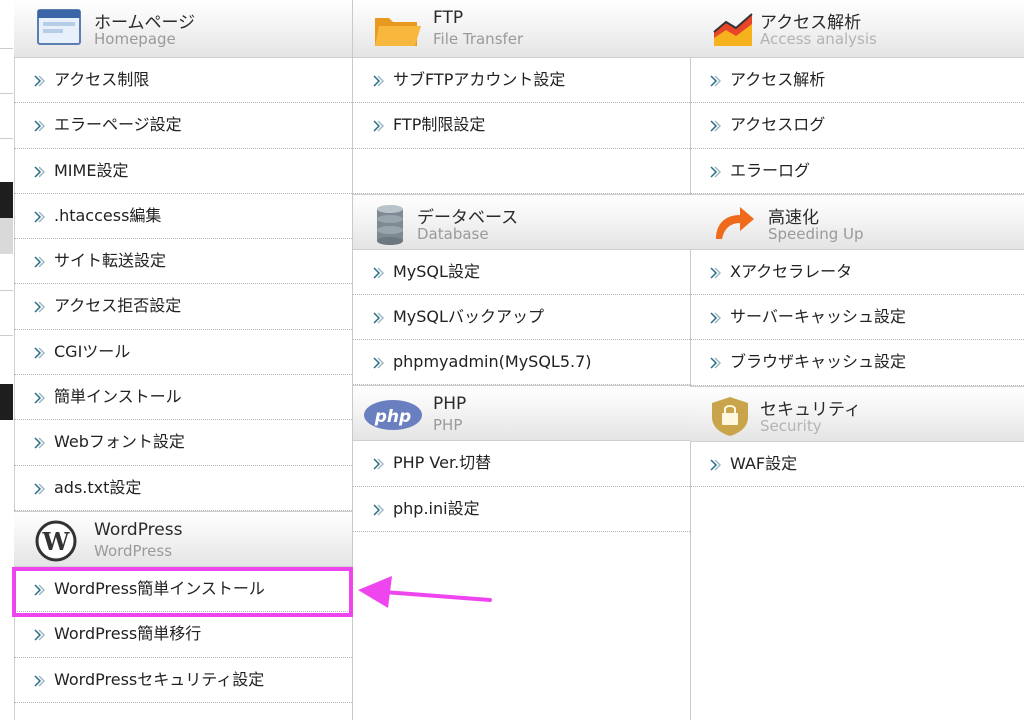 The height and width of the screenshot is (720, 1024). What do you see at coordinates (442, 463) in the screenshot?
I see `menu-item-label: PHP Ver.切替` at bounding box center [442, 463].